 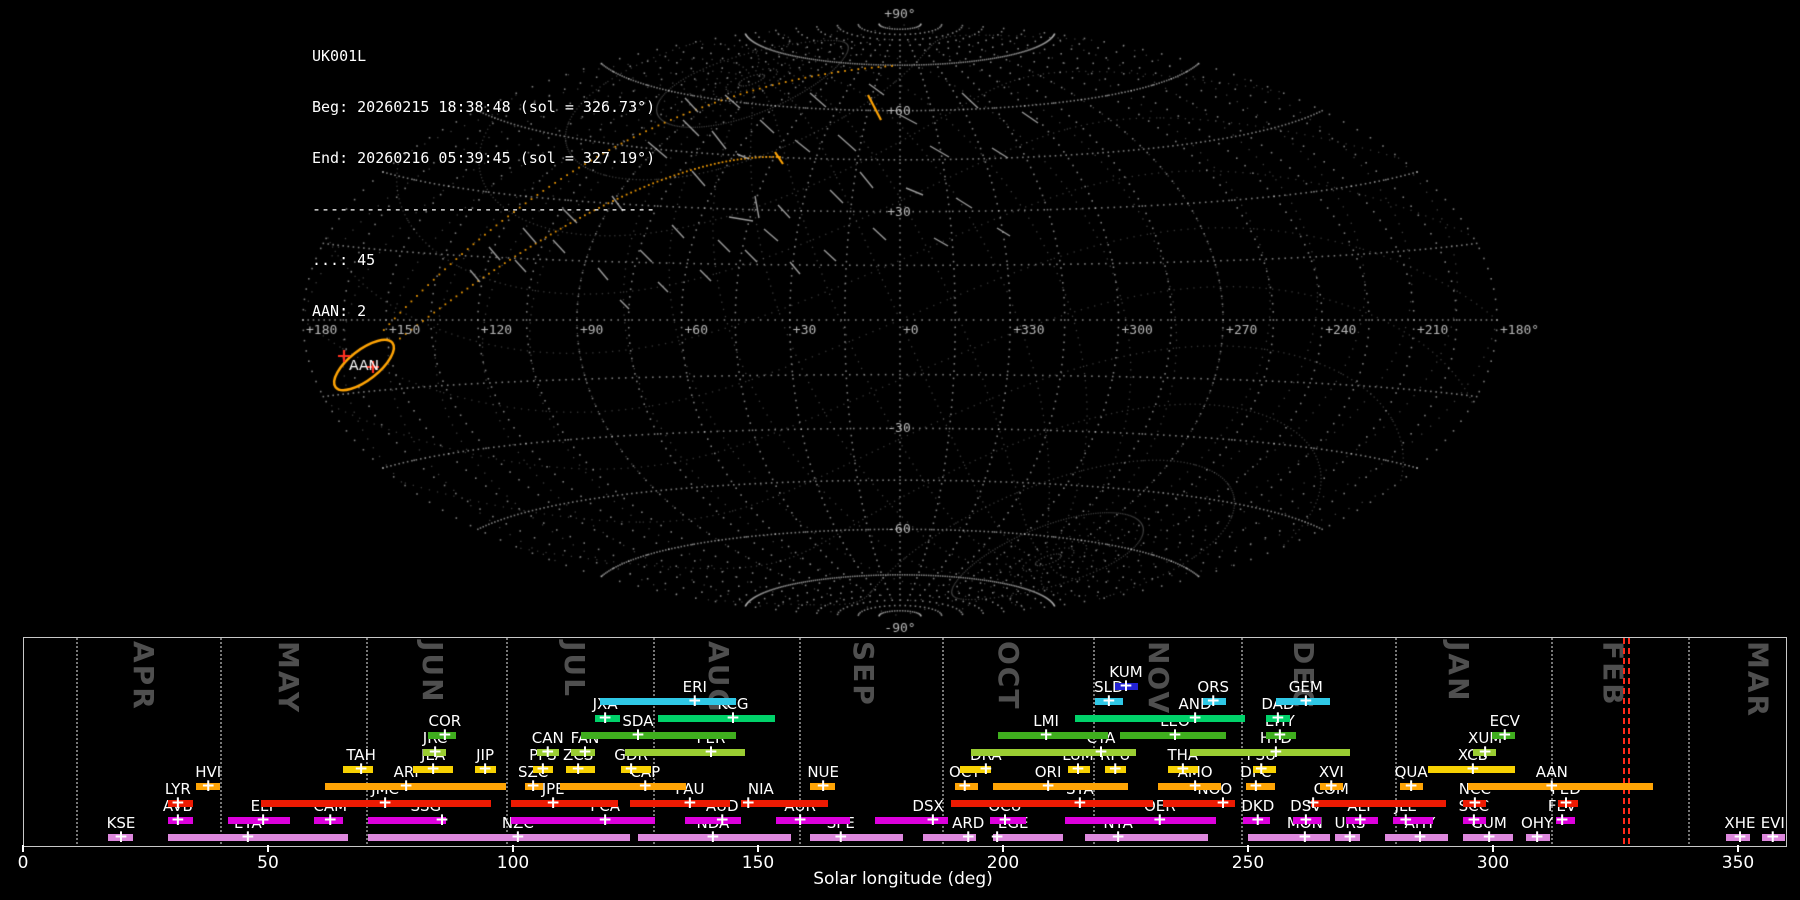 I want to click on shower-peak-marker-ARI: +, so click(x=406, y=786).